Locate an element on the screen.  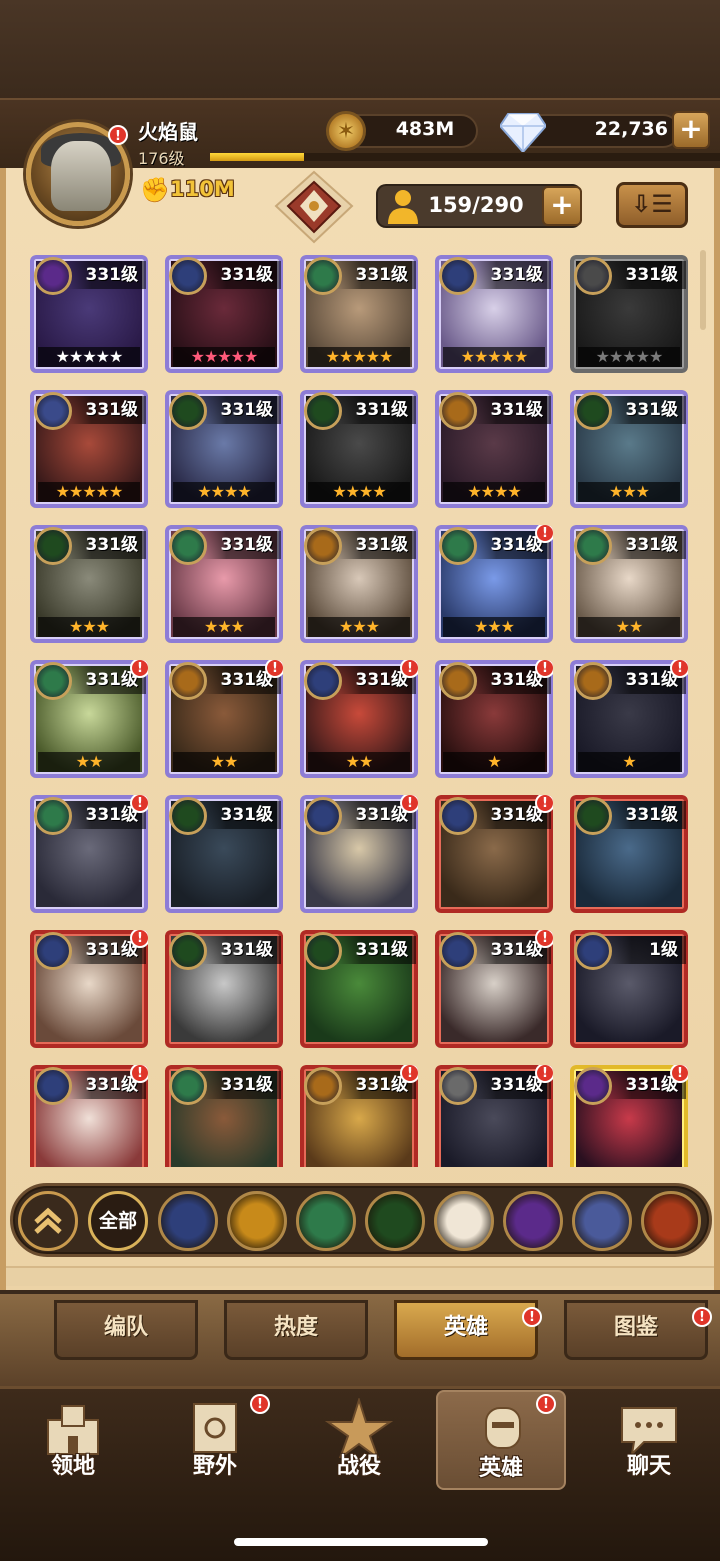
collapse-filter-button is located at coordinates (48, 1221).